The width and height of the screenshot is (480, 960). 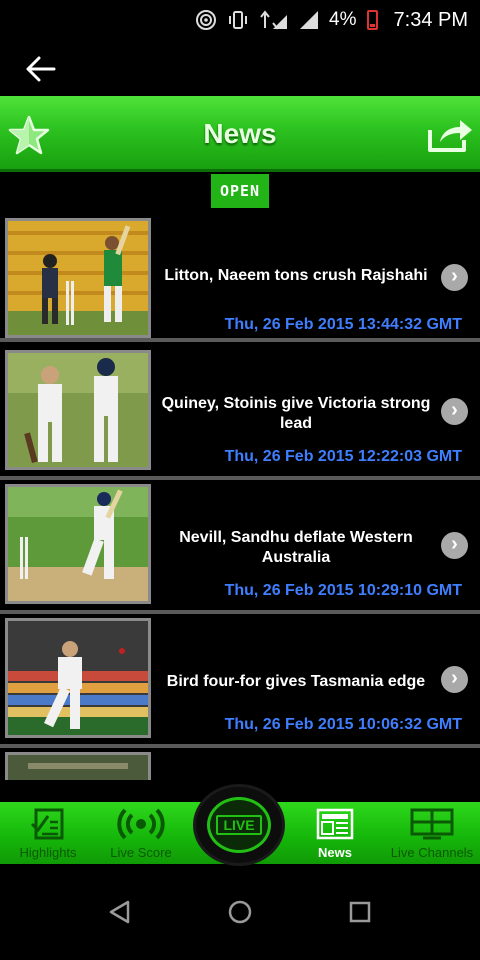 What do you see at coordinates (240, 340) in the screenshot?
I see `divider` at bounding box center [240, 340].